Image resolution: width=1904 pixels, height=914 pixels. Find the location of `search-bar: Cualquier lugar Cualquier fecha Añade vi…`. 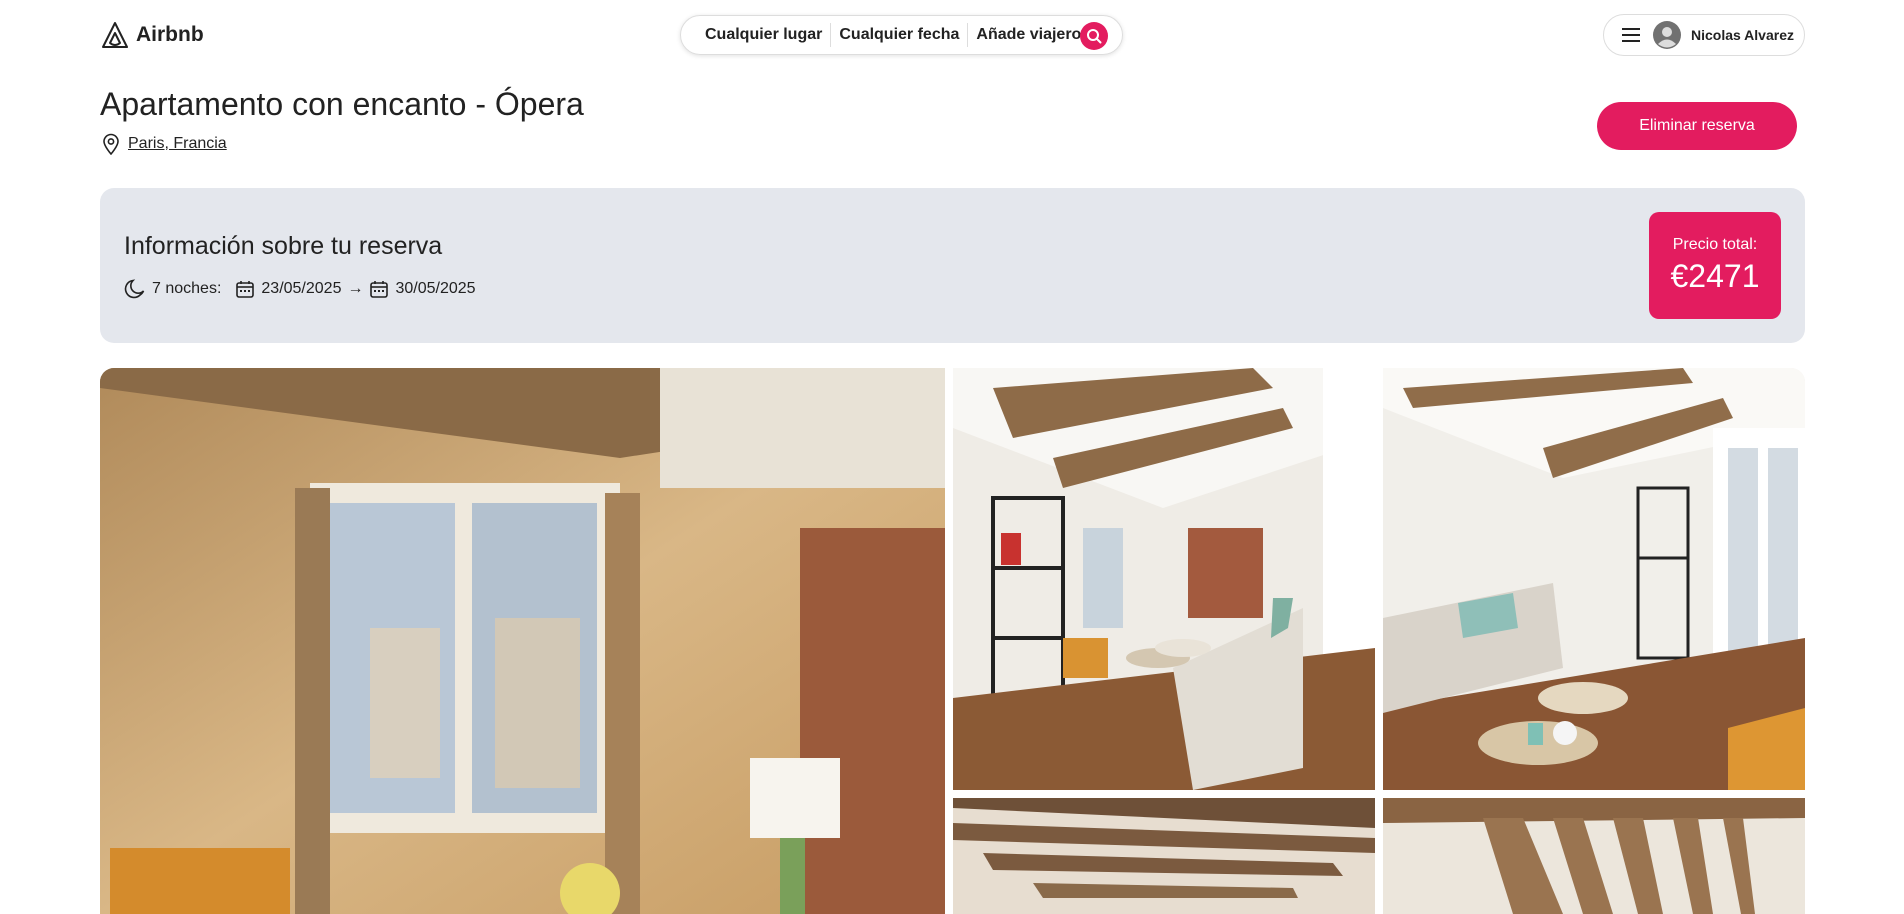

search-bar: Cualquier lugar Cualquier fecha Añade vi… is located at coordinates (901, 35).